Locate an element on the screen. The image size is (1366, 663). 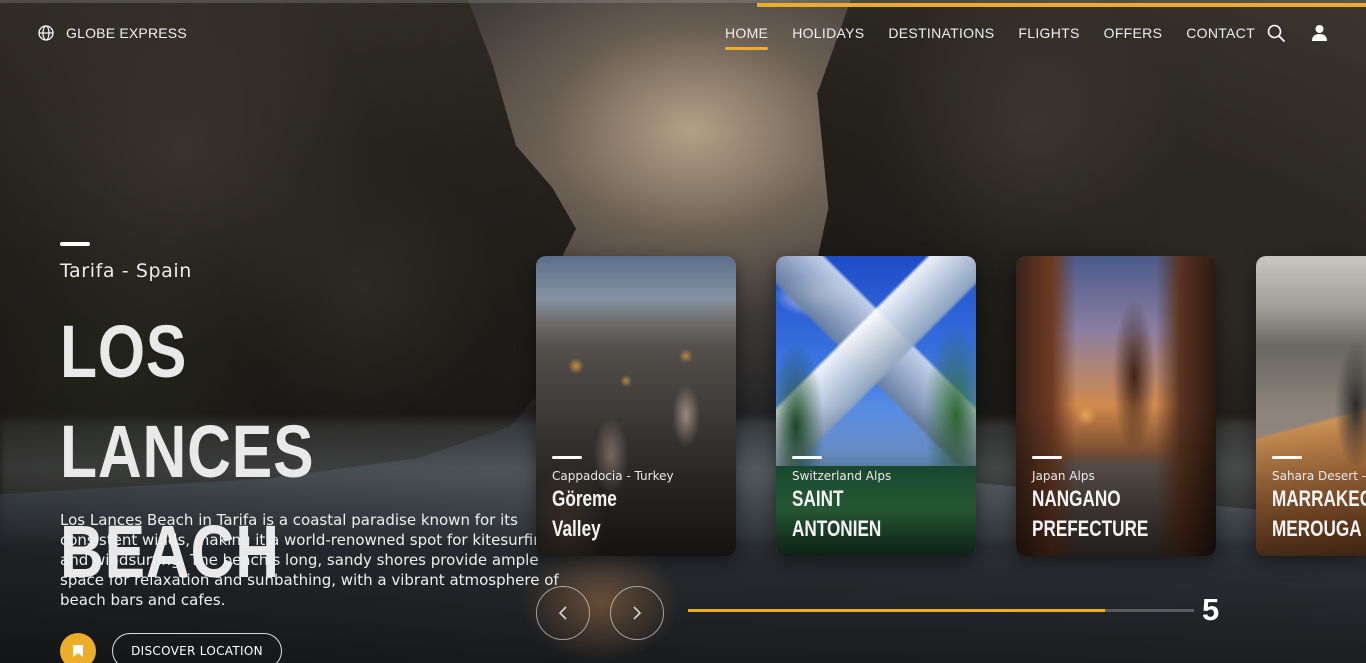
hero-location: Tarifa - Spain is located at coordinates (126, 271).